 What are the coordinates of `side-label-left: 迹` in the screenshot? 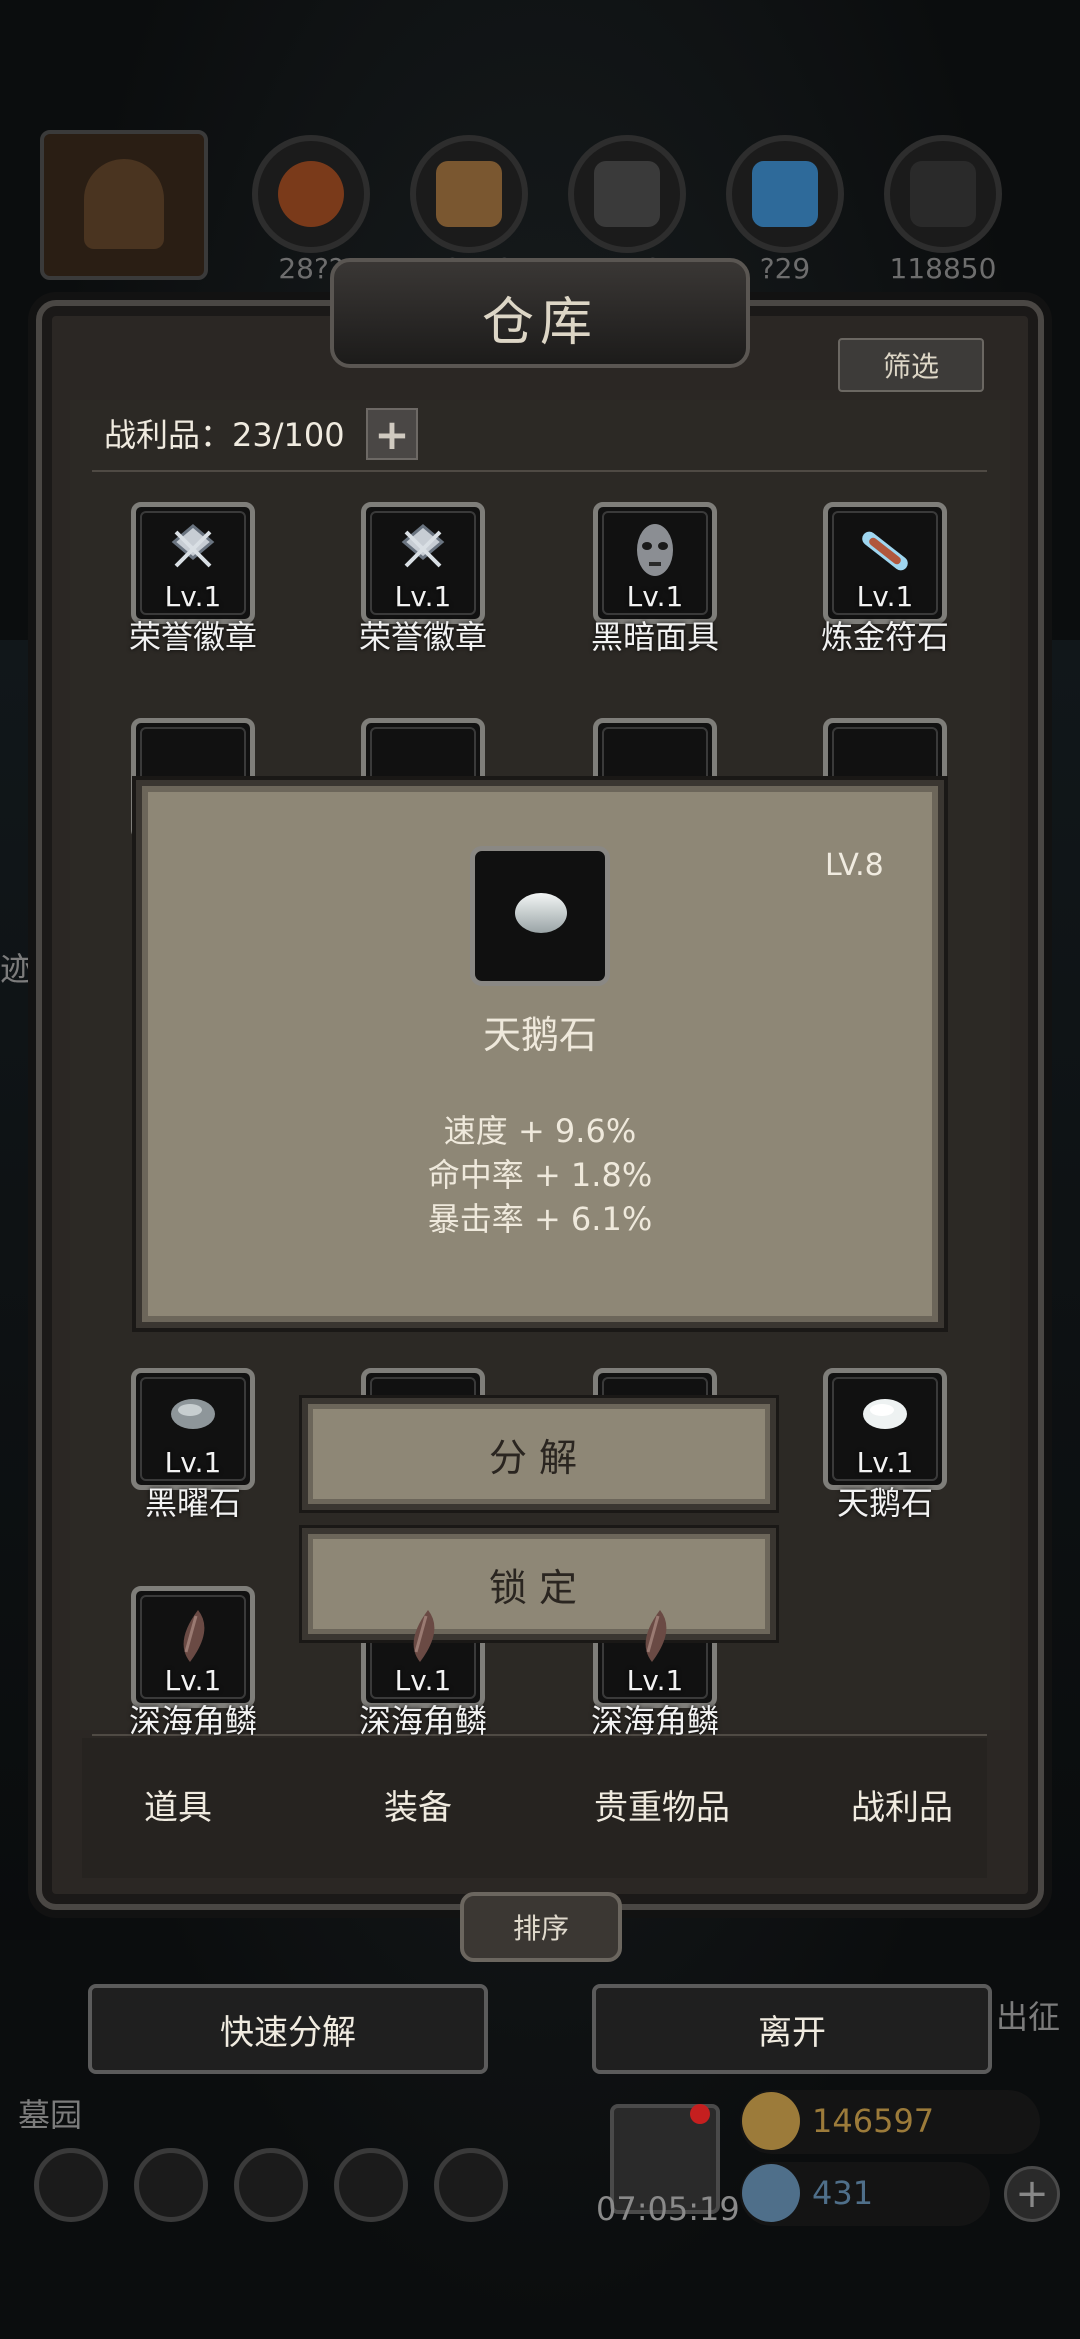 It's located at (16, 969).